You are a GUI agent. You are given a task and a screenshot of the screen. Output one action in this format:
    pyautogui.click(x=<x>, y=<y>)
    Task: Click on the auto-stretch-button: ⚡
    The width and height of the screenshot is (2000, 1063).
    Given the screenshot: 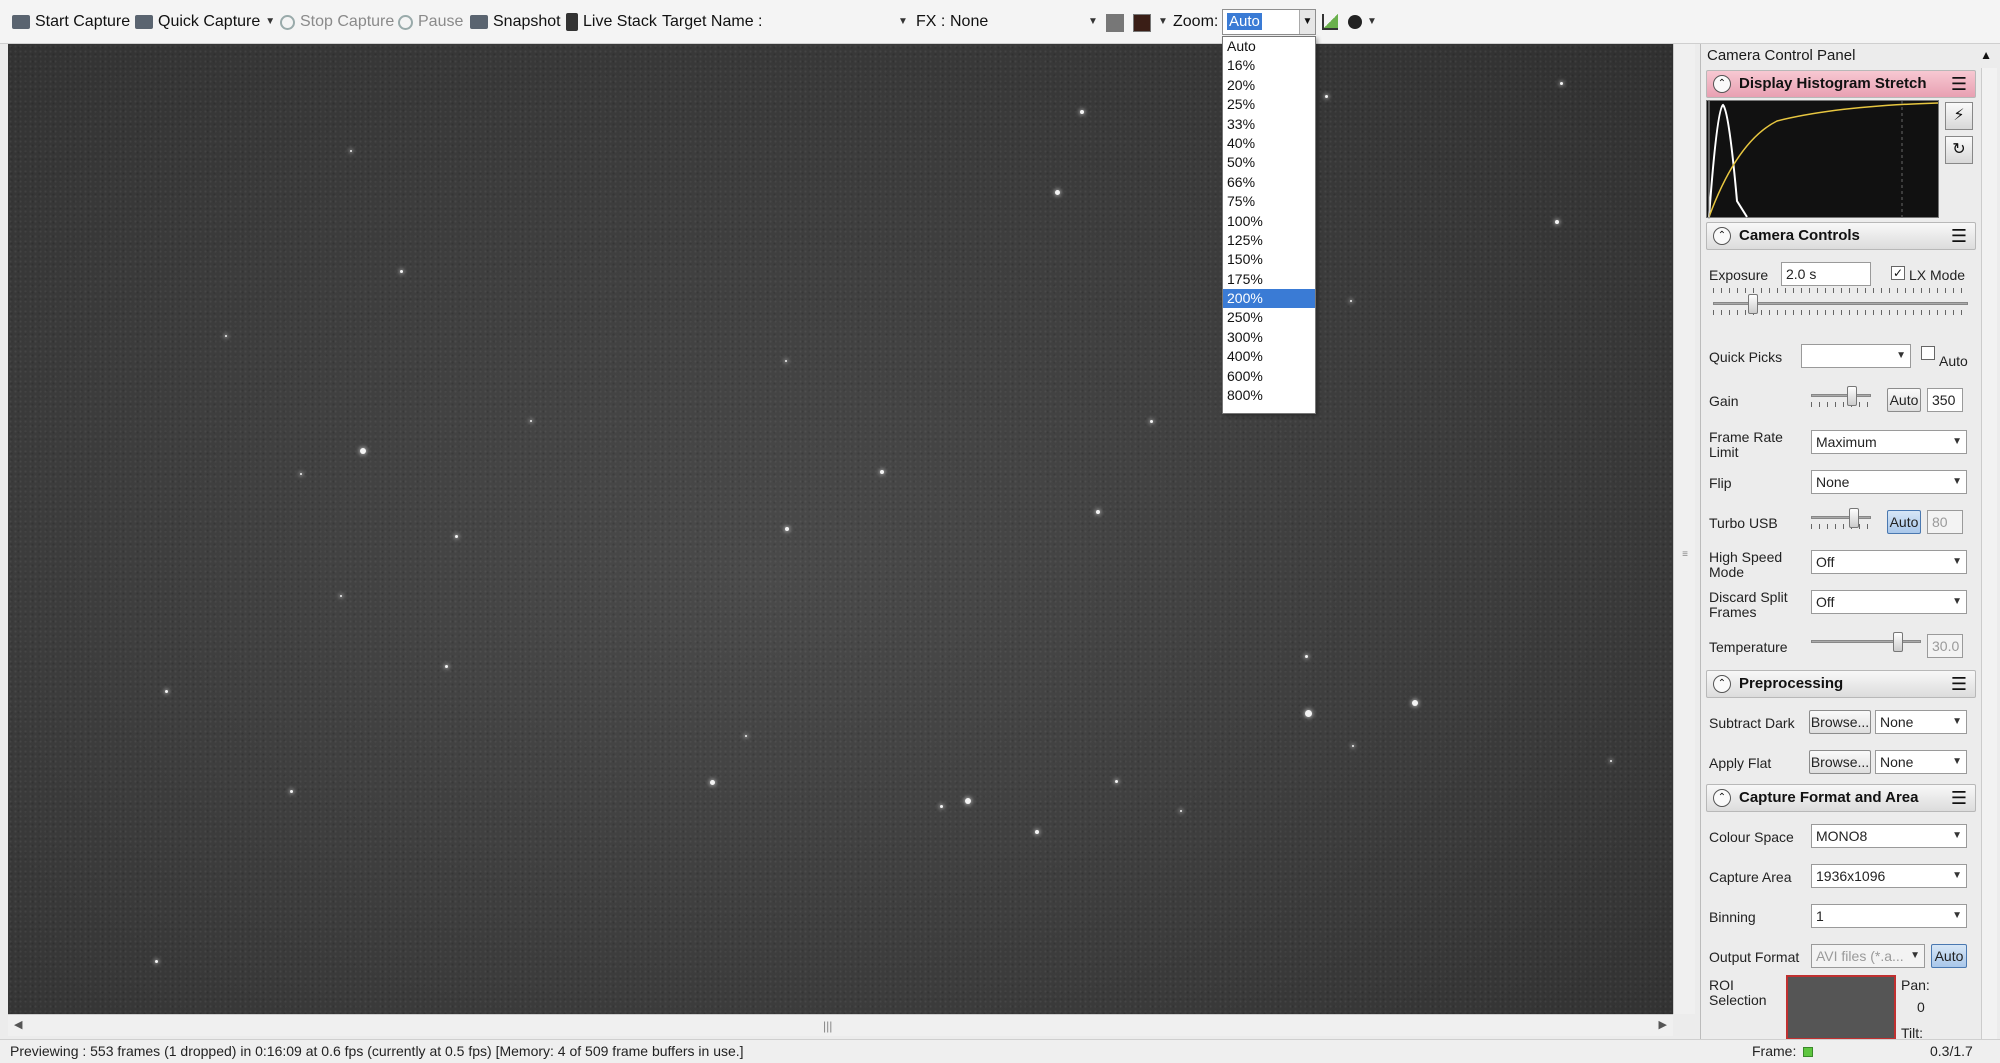 What is the action you would take?
    pyautogui.click(x=1959, y=116)
    